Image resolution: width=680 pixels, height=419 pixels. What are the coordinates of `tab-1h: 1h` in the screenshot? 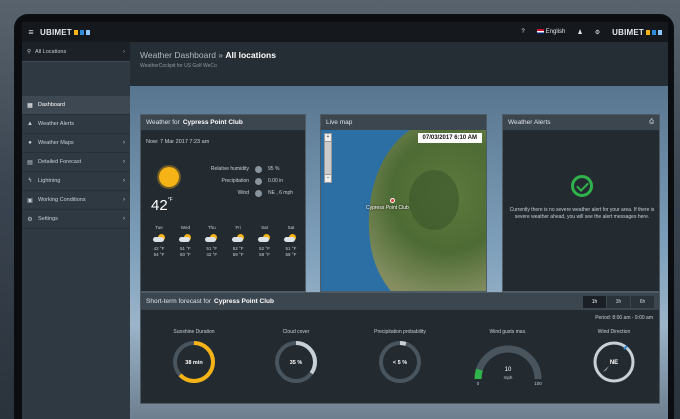 It's located at (594, 301).